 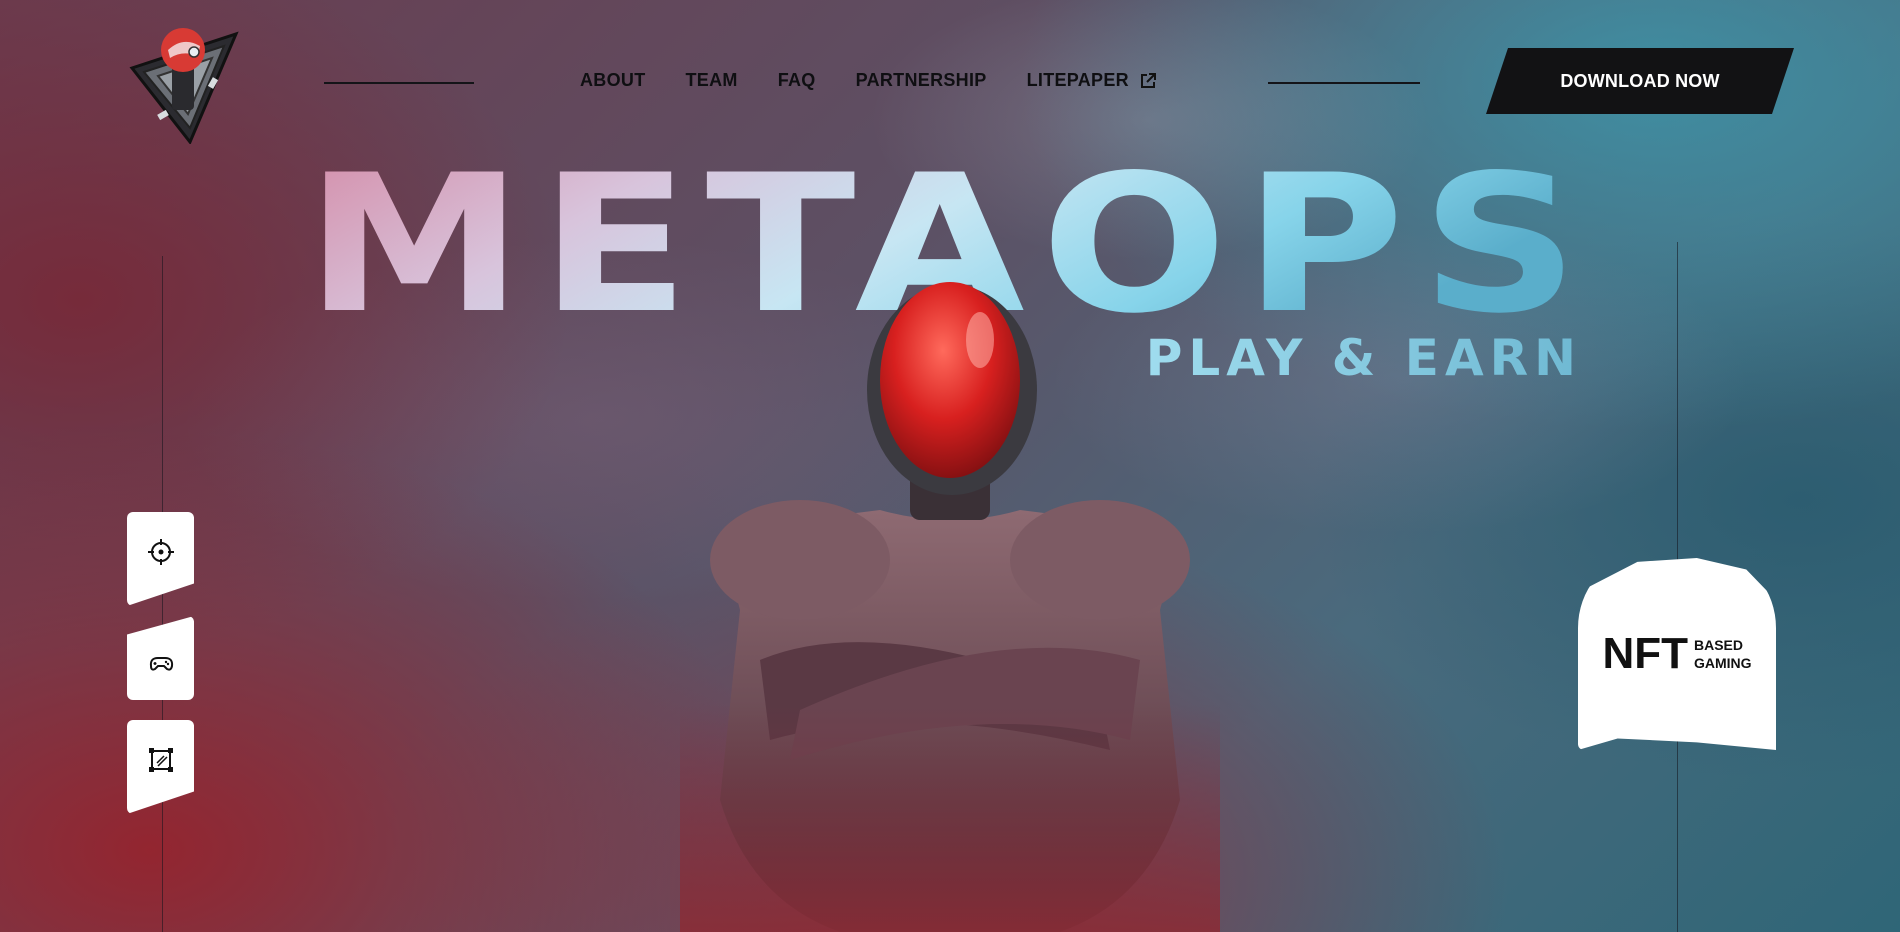 I want to click on gamepad-icon, so click(x=161, y=664).